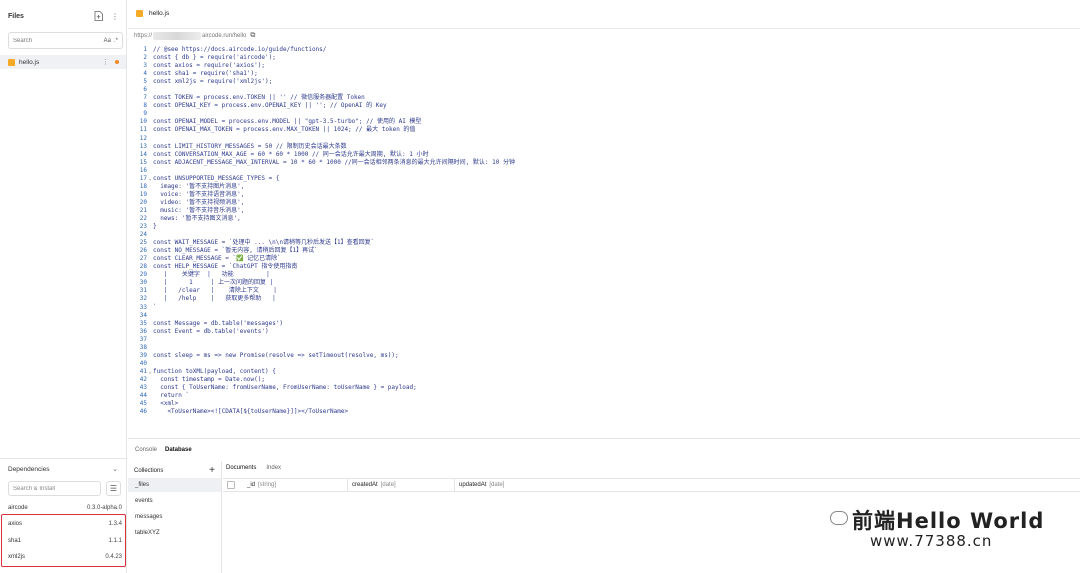 The width and height of the screenshot is (1080, 573). Describe the element at coordinates (235, 251) in the screenshot. I see `code-text: const NO_MESSAGE = `暂无内容, 请稍后回复【1】再试`` at that location.